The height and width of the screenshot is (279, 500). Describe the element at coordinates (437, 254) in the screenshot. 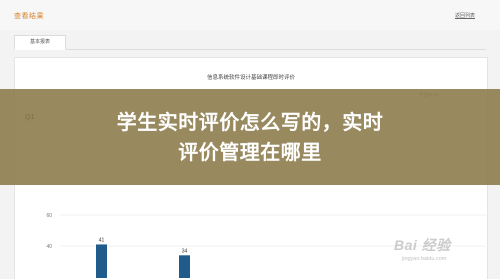

I see `watermark-logo: Bai 经验 jingyan.baidu.com` at that location.